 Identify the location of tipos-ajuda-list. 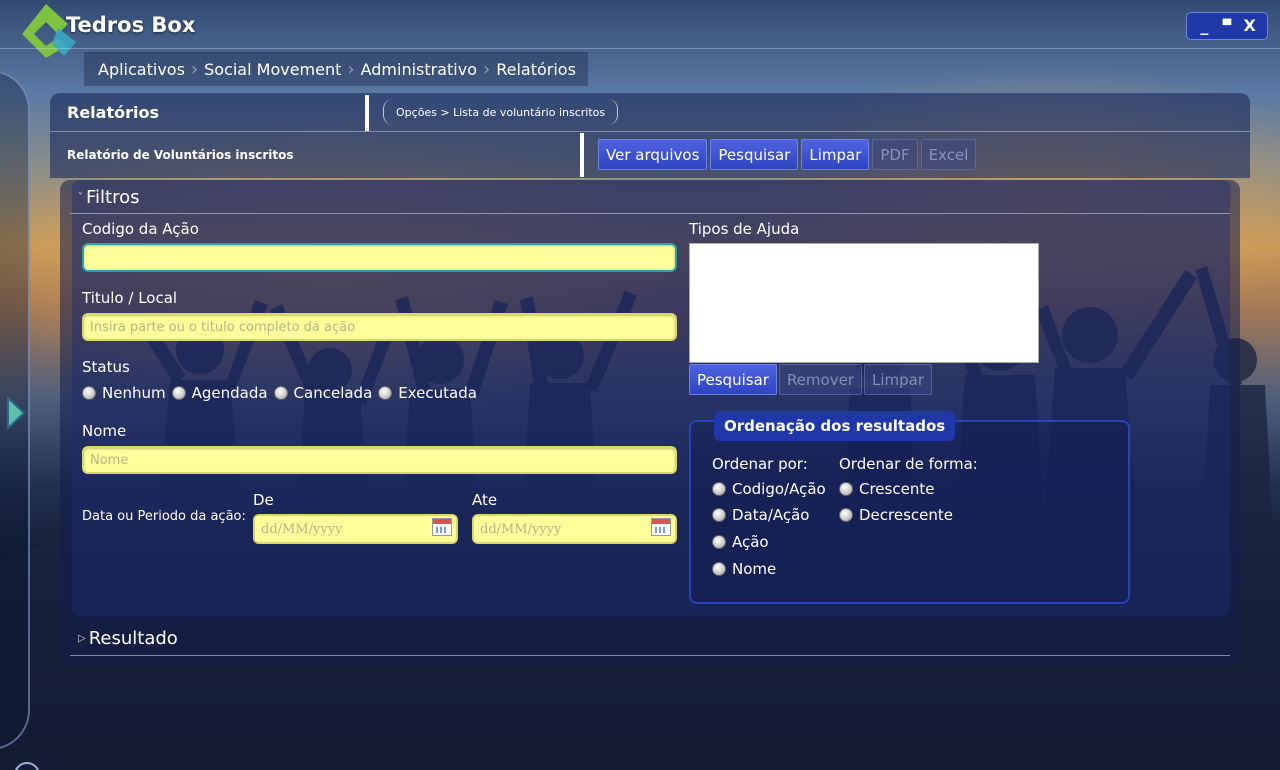
(864, 303).